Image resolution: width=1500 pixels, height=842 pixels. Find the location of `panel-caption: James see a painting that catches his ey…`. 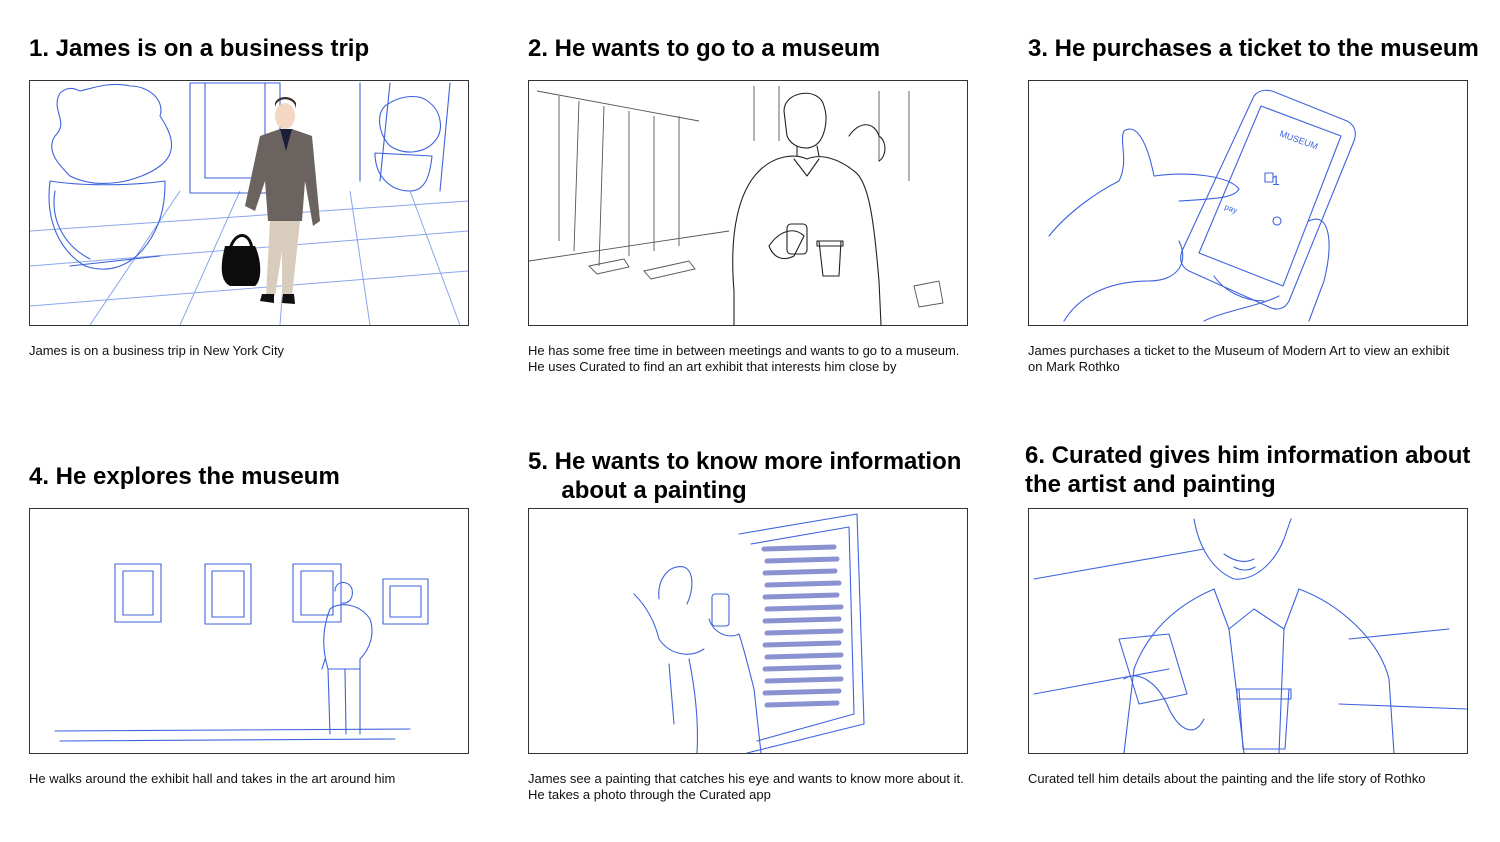

panel-caption: James see a painting that catches his ey… is located at coordinates (746, 786).